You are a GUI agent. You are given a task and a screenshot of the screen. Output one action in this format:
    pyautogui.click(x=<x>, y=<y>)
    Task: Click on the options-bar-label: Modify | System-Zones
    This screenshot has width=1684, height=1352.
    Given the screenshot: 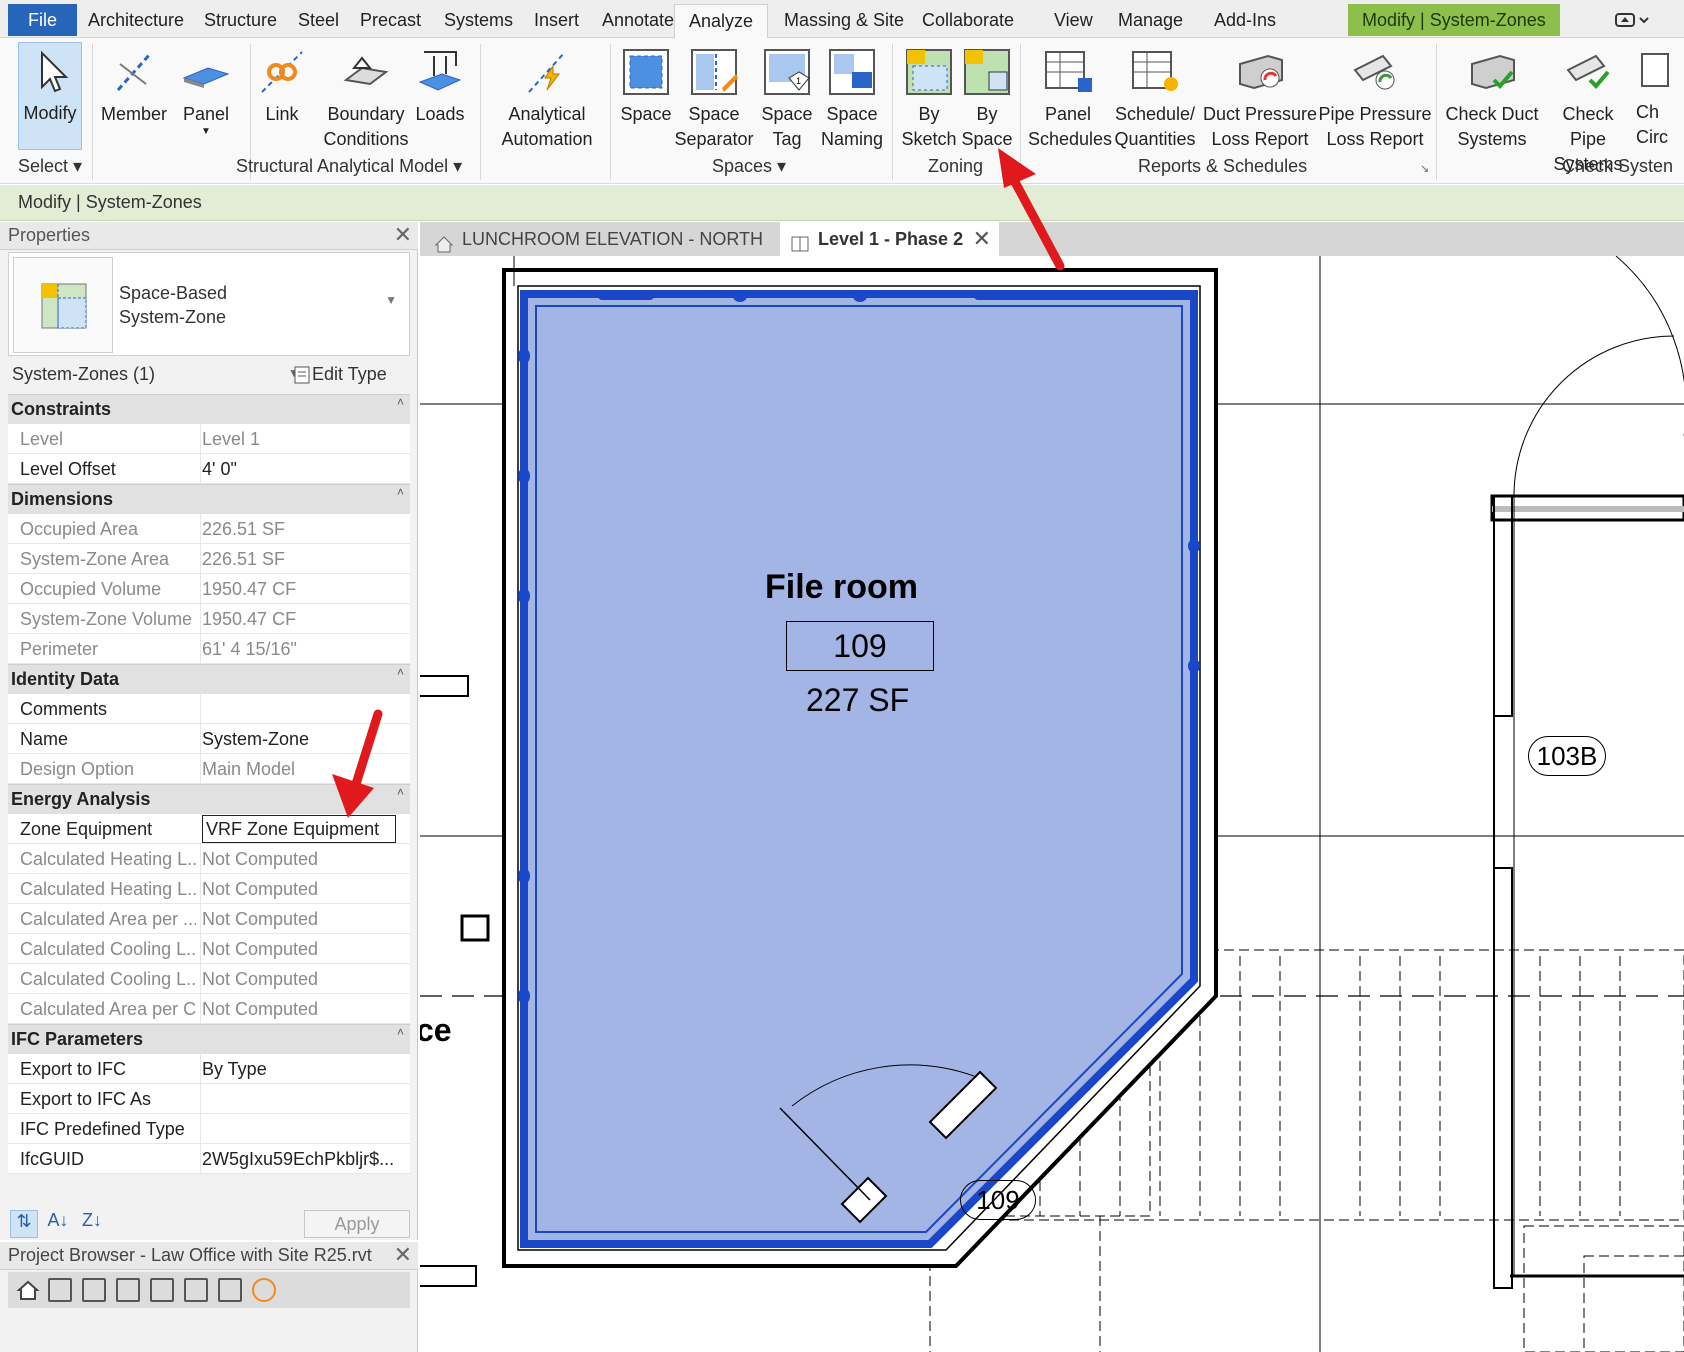 What is the action you would take?
    pyautogui.click(x=110, y=202)
    